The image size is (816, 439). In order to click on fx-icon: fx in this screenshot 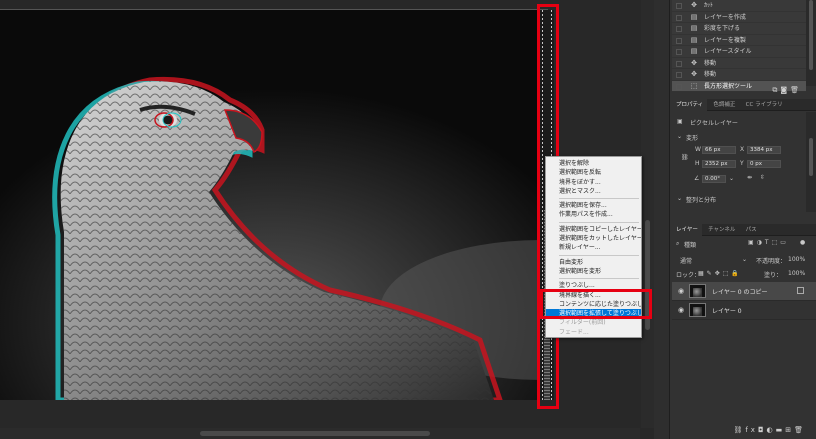, I will do `click(751, 430)`.